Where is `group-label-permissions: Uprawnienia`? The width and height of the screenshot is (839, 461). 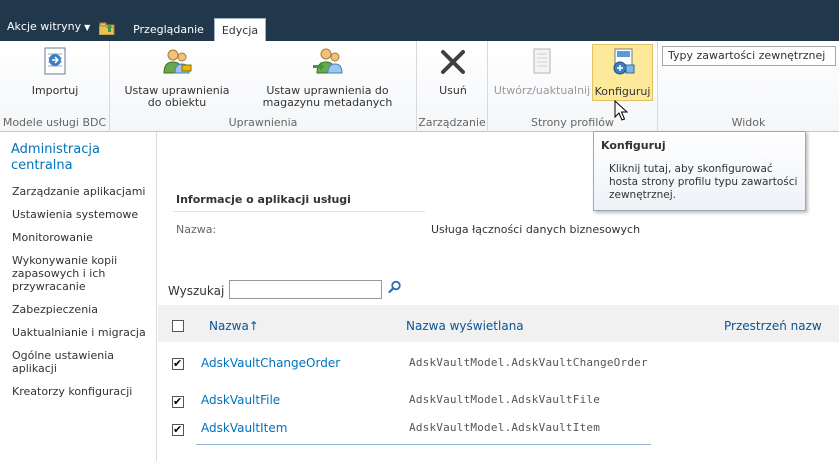 group-label-permissions: Uprawnienia is located at coordinates (263, 122).